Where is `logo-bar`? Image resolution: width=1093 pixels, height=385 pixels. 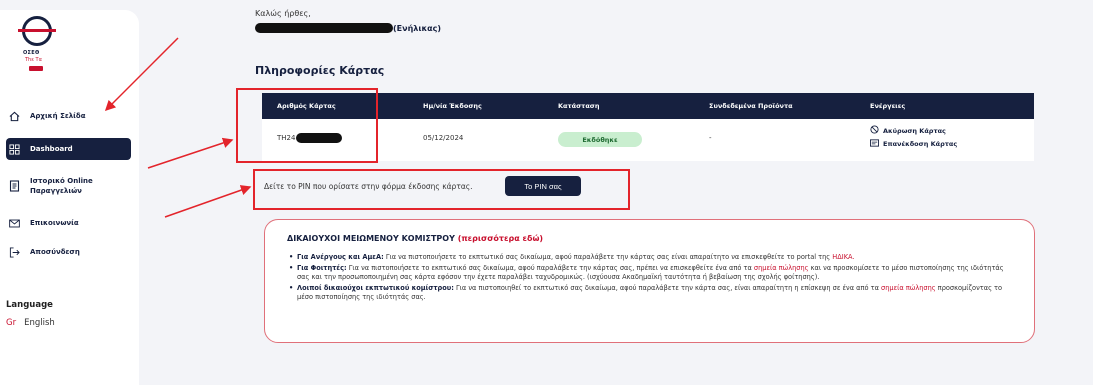
logo-bar is located at coordinates (37, 30).